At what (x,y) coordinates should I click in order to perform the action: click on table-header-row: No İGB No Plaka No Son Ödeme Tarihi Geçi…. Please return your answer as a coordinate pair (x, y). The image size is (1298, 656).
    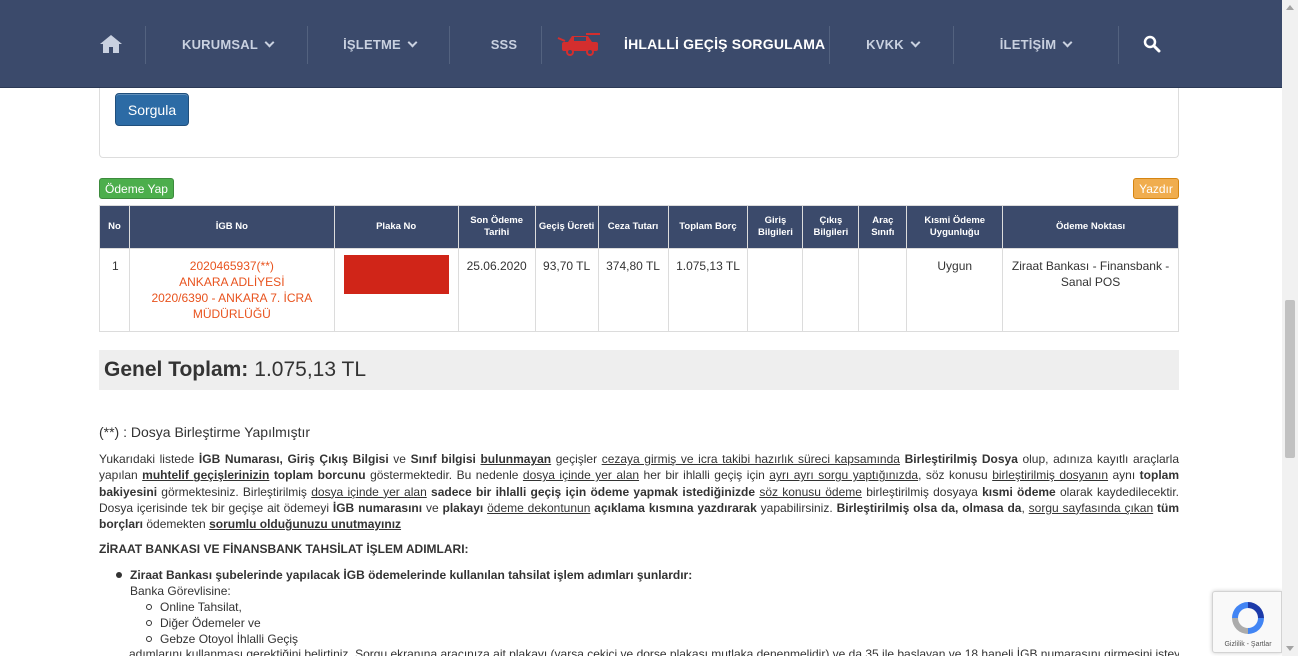
    Looking at the image, I should click on (639, 227).